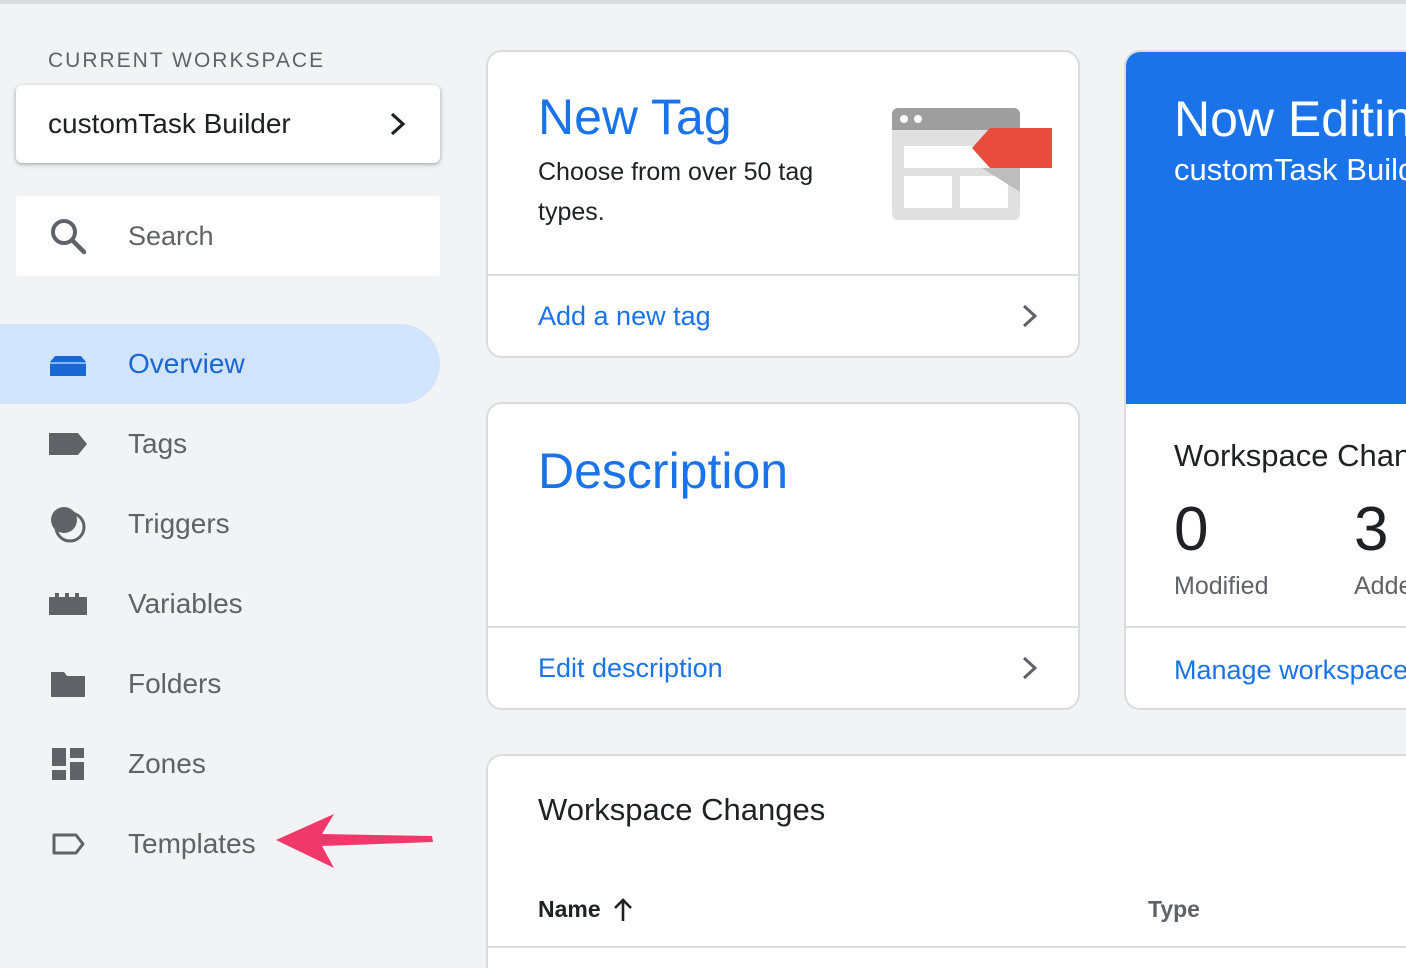  What do you see at coordinates (169, 123) in the screenshot?
I see `workspace-name: customTask Builder` at bounding box center [169, 123].